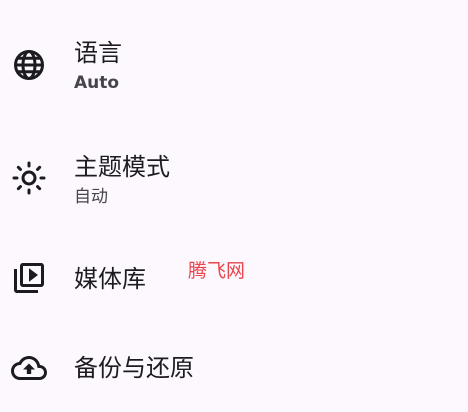 This screenshot has width=468, height=412. I want to click on setting-theme-mode-title: 主题模式, so click(122, 167).